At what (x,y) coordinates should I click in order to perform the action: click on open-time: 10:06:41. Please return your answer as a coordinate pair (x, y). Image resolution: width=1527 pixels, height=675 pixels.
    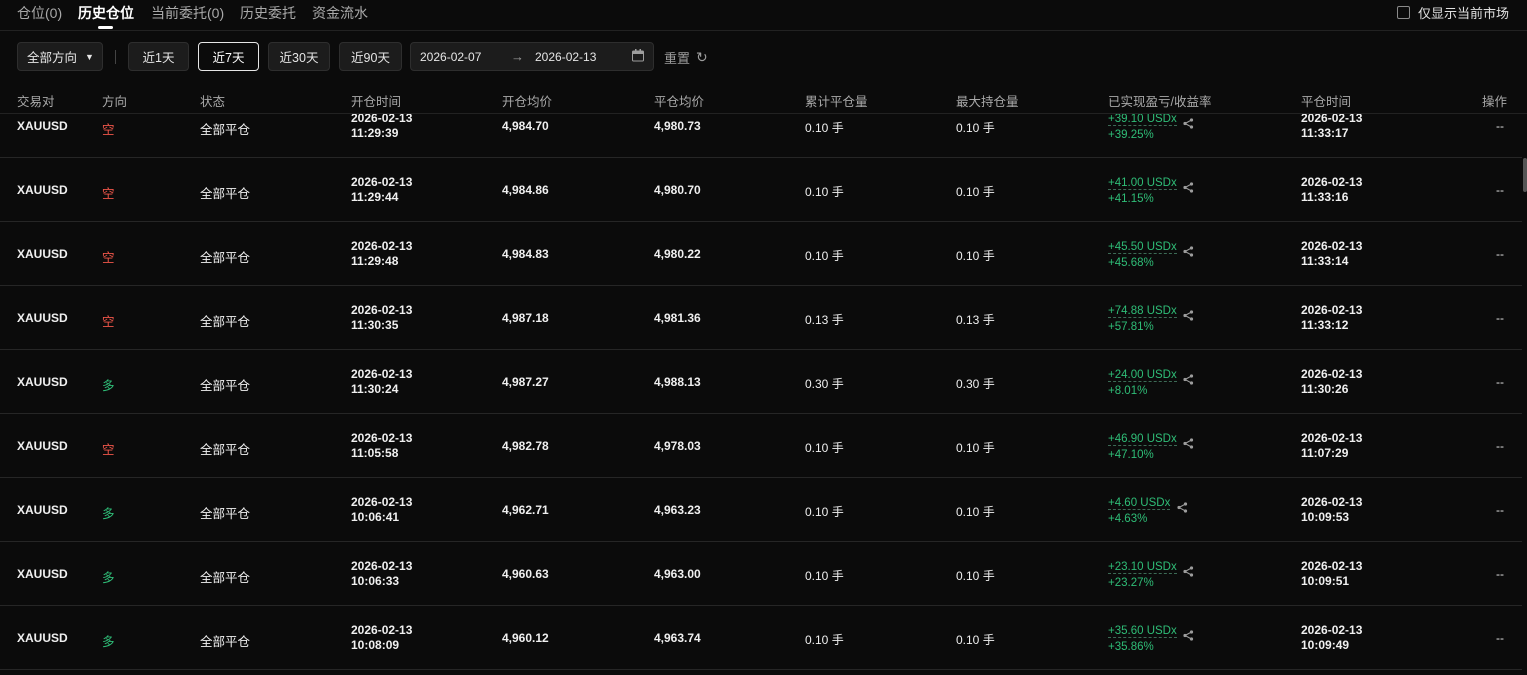
    Looking at the image, I should click on (375, 517).